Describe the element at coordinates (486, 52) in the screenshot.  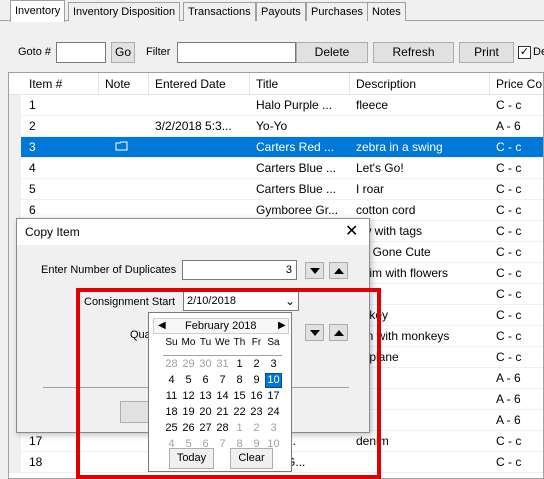
I see `print-button: Print` at that location.